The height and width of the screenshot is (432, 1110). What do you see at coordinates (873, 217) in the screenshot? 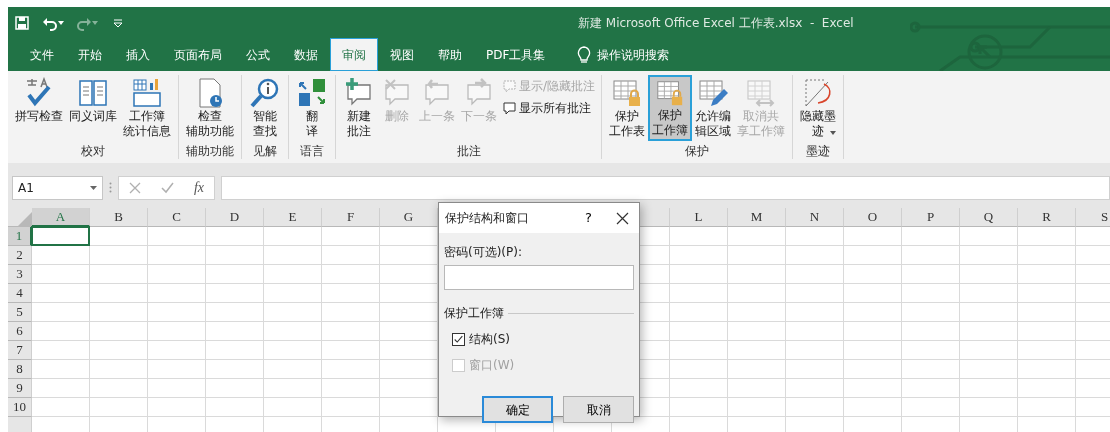
I see `column-header: O` at bounding box center [873, 217].